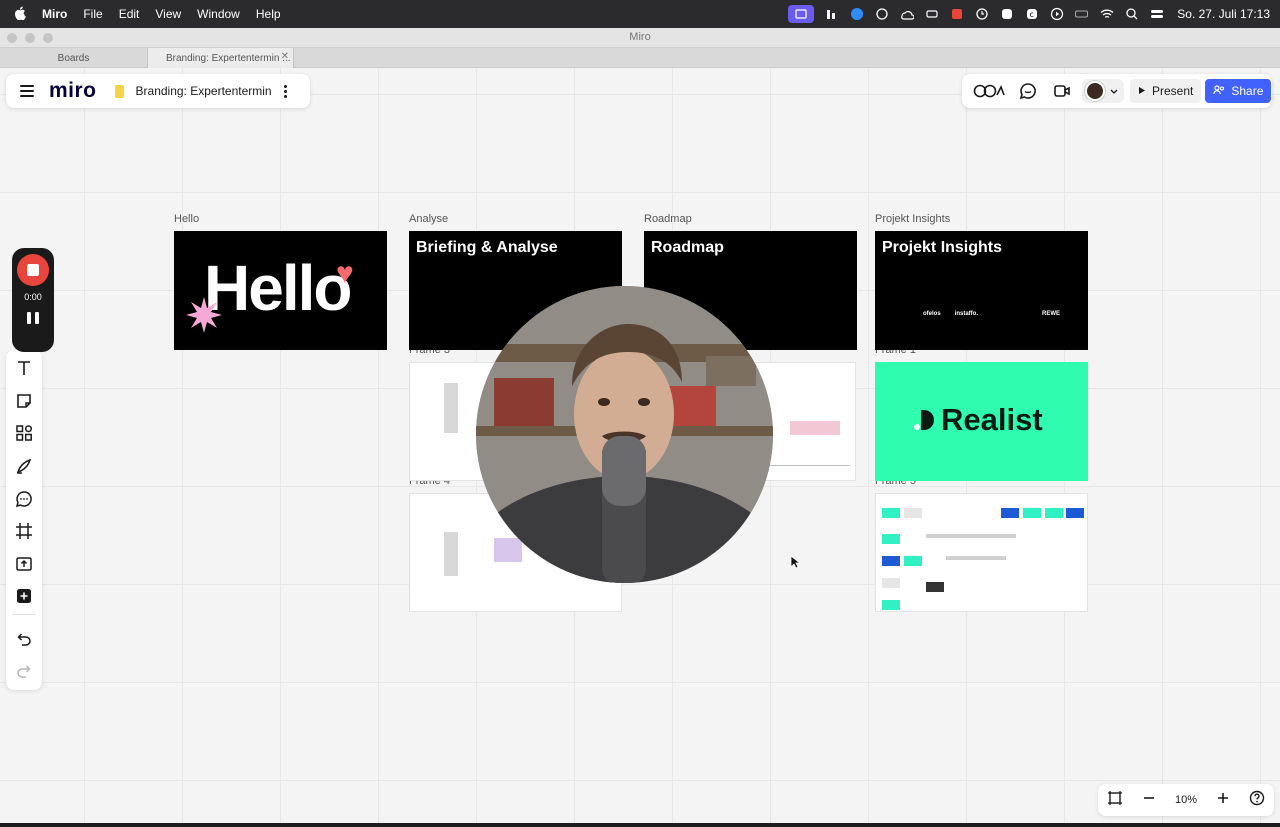  Describe the element at coordinates (168, 14) in the screenshot. I see `menu-view: View` at that location.